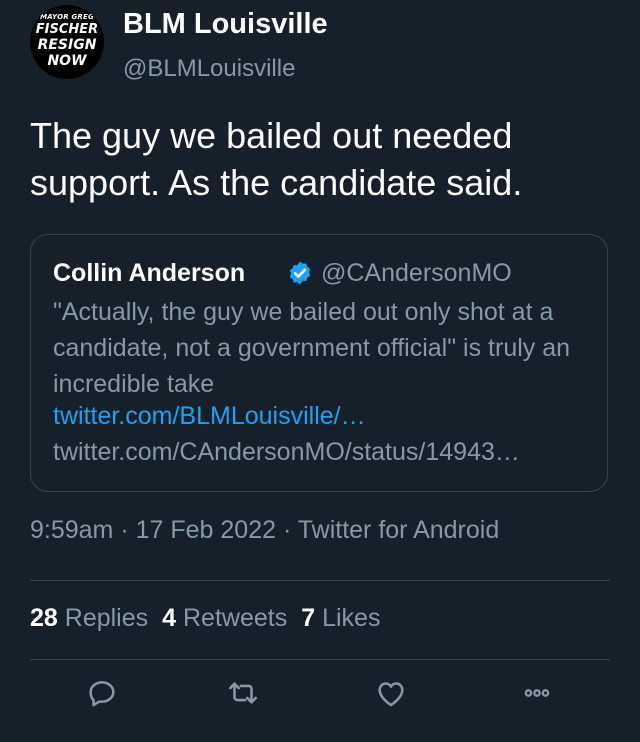 This screenshot has width=640, height=742. Describe the element at coordinates (44, 618) in the screenshot. I see `replies-count: 28` at that location.